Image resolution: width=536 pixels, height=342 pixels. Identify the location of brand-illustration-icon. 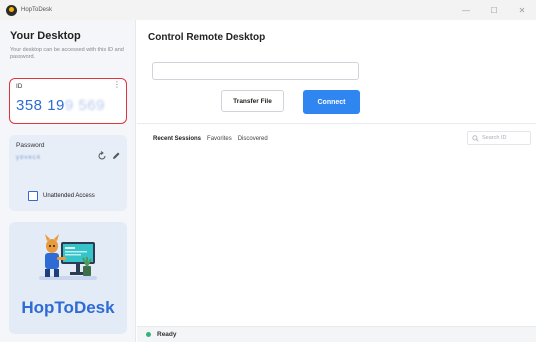
(68, 257).